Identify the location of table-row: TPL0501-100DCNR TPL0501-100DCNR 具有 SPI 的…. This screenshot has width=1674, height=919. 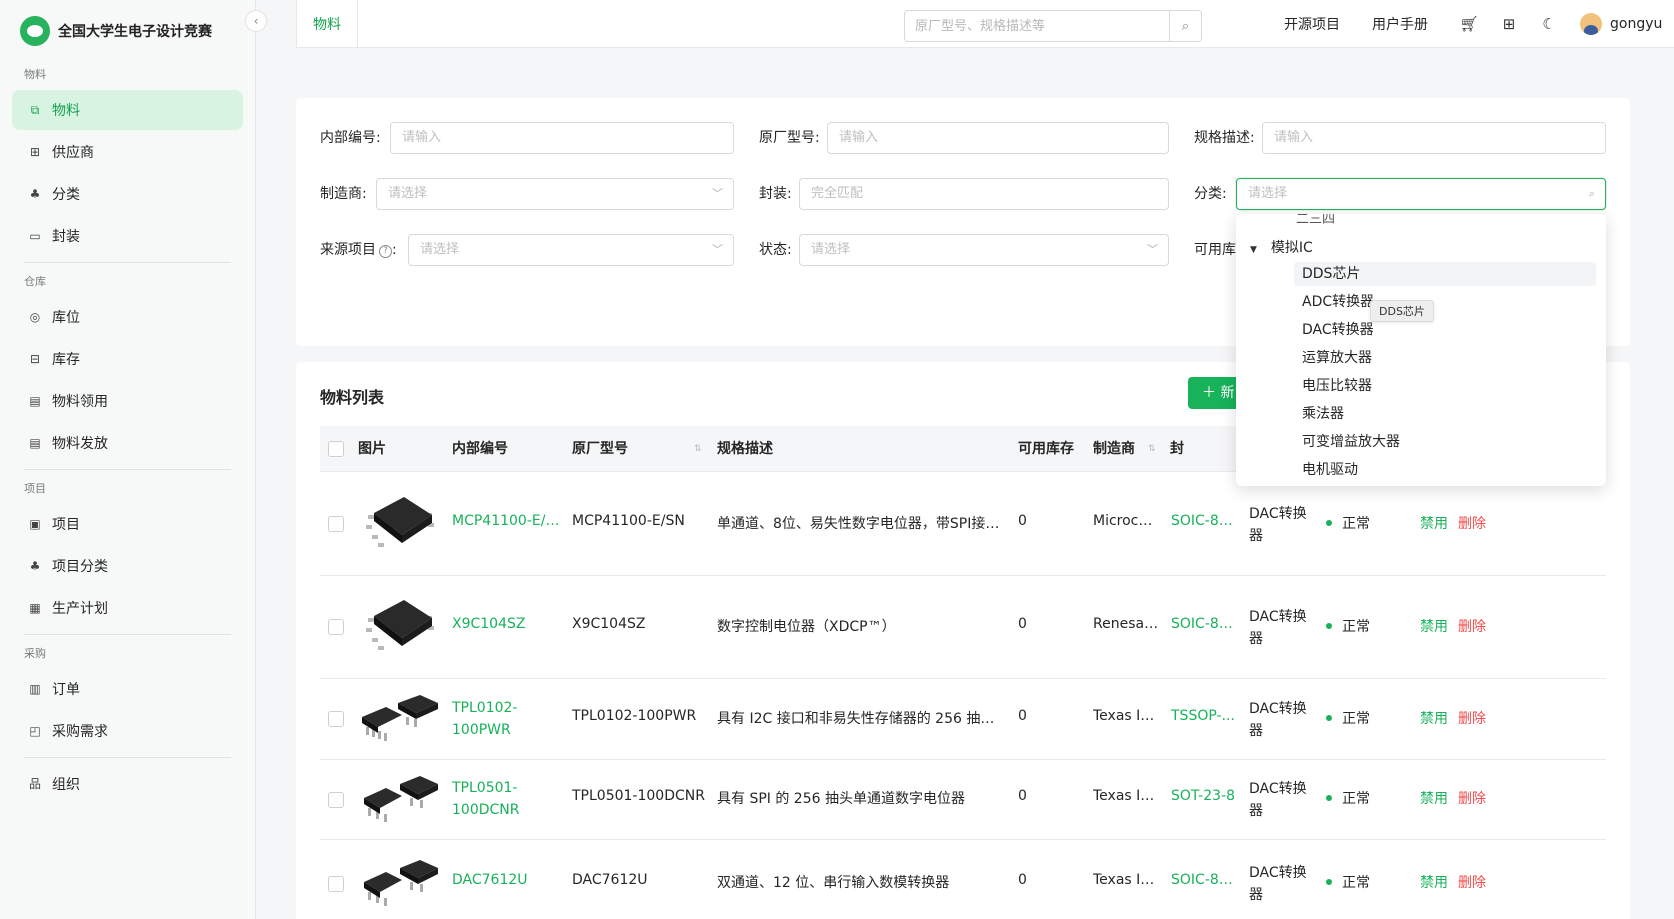
(963, 800).